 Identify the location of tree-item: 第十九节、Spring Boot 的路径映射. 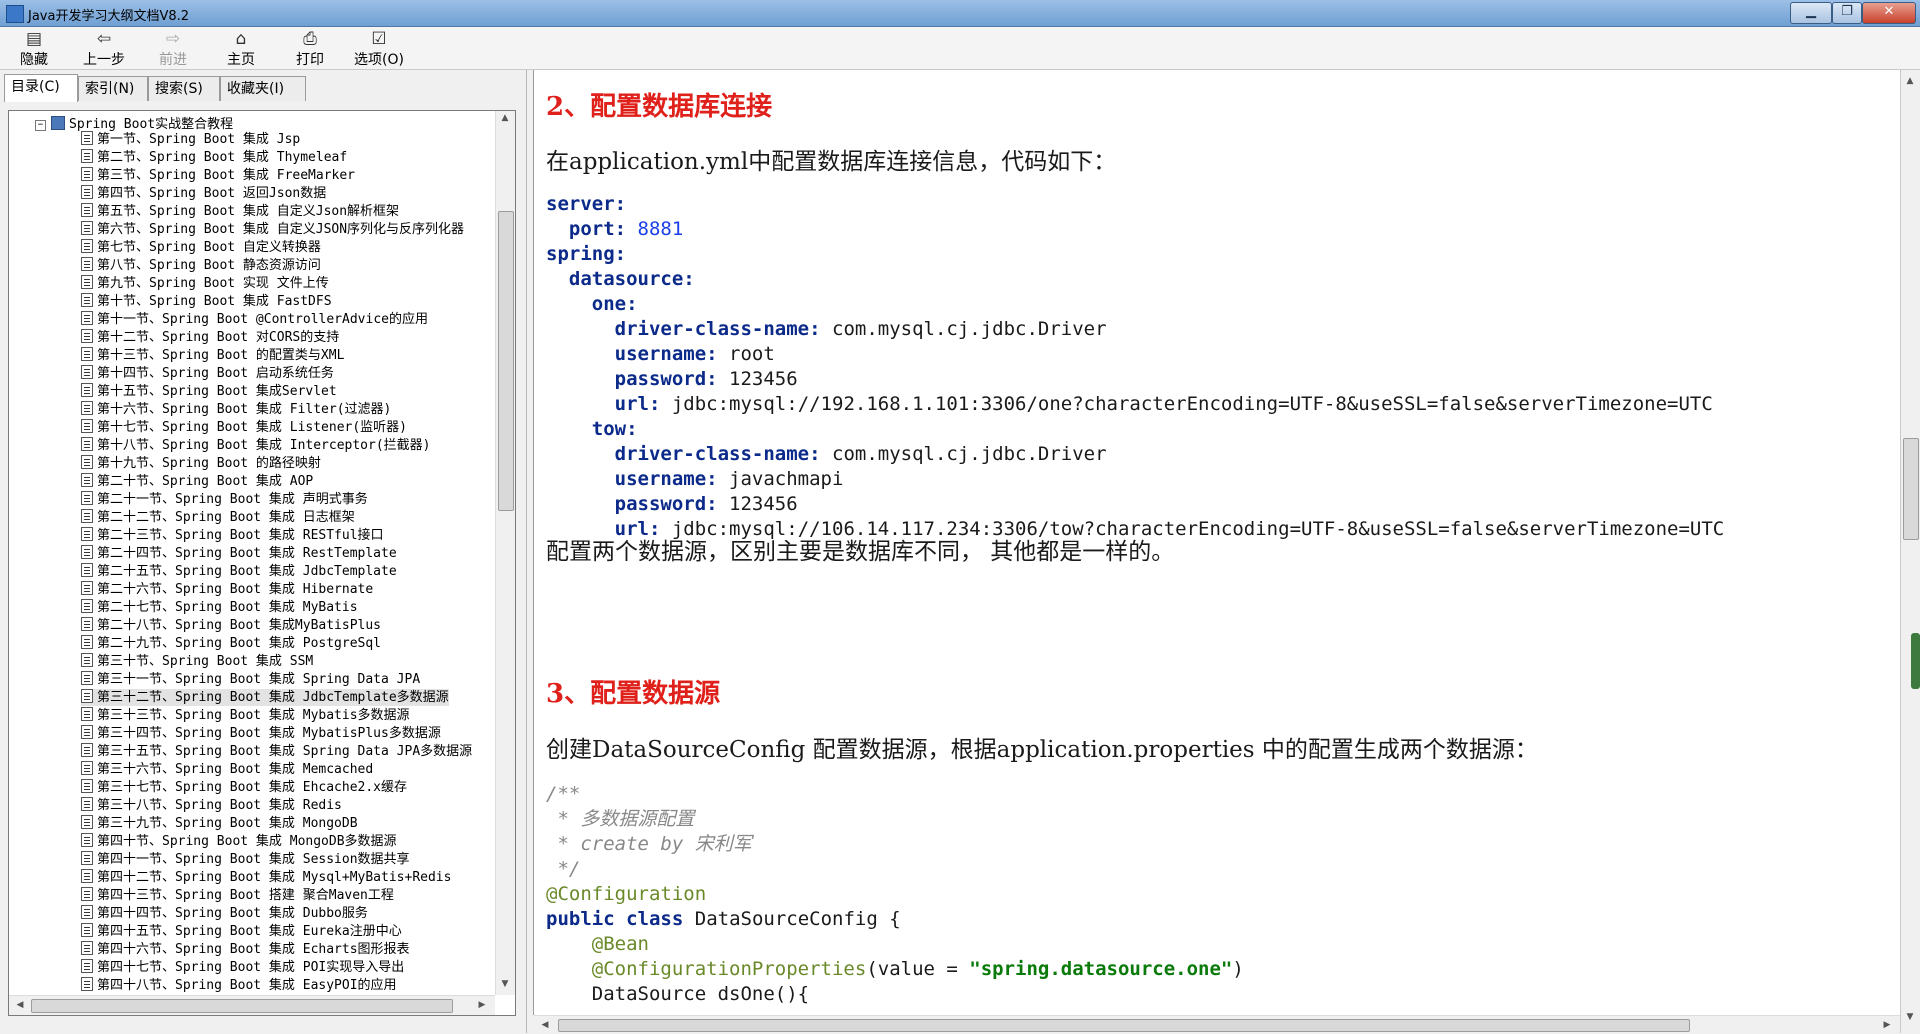
(201, 463).